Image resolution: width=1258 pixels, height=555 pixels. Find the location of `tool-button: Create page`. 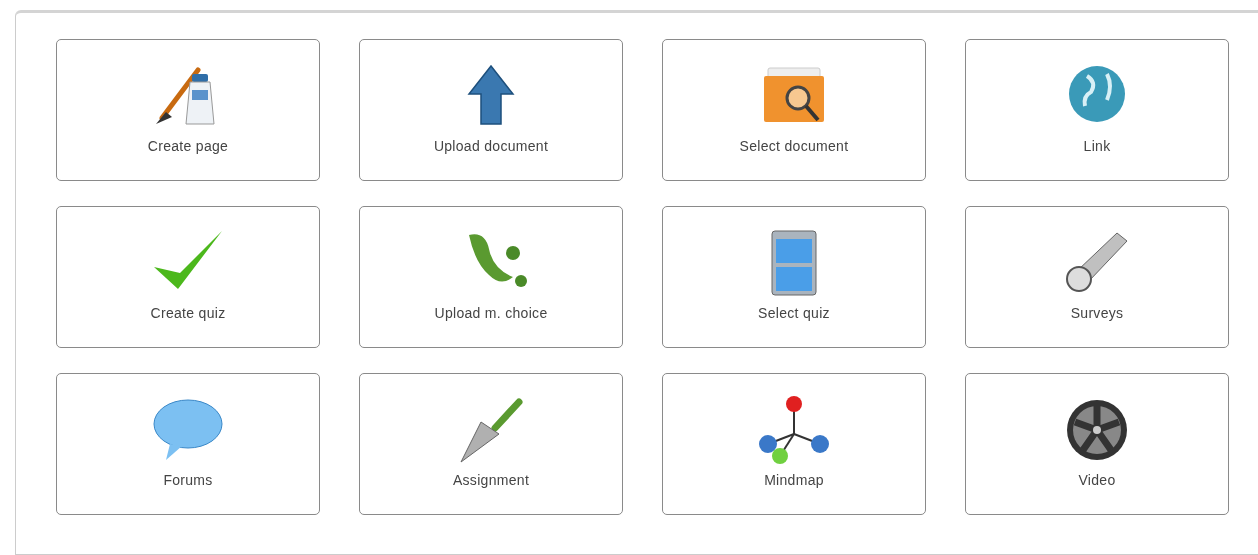

tool-button: Create page is located at coordinates (188, 110).